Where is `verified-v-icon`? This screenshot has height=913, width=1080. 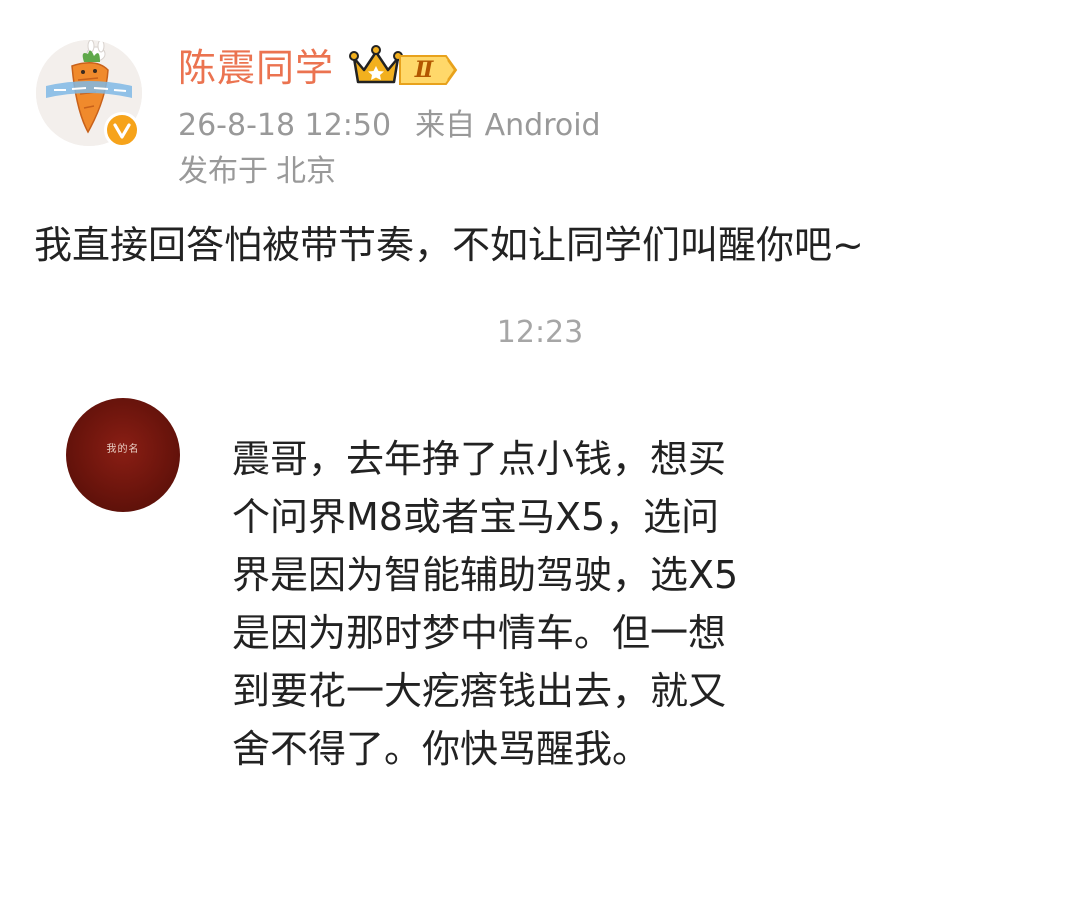
verified-v-icon is located at coordinates (122, 130).